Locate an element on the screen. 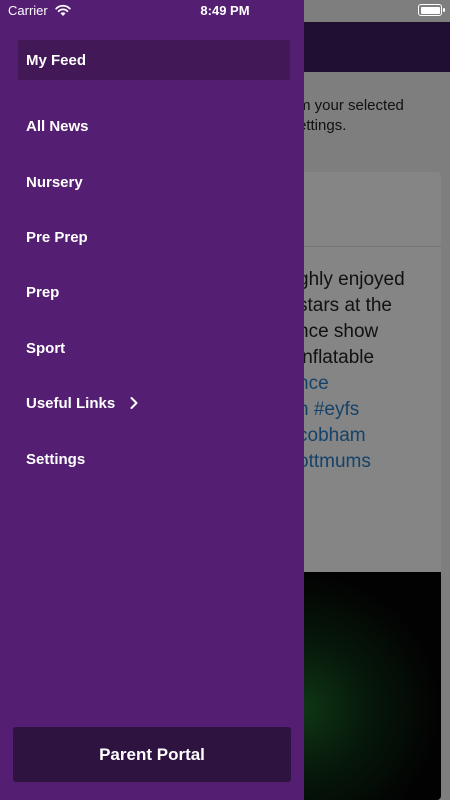 The width and height of the screenshot is (450, 800). clock: 8:49 PM is located at coordinates (225, 10).